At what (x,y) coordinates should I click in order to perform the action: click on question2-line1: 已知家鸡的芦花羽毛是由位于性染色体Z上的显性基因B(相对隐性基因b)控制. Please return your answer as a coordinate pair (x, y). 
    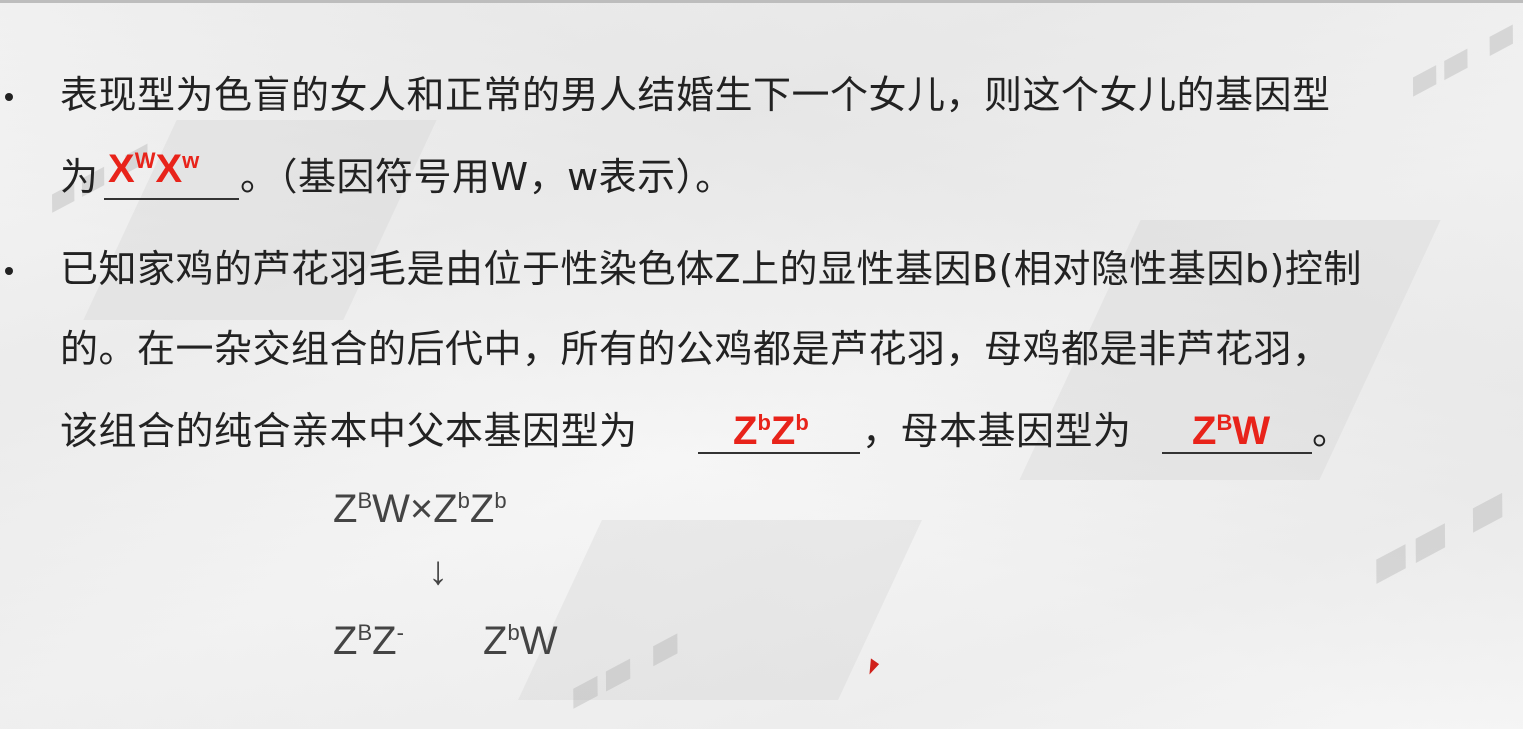
    Looking at the image, I should click on (711, 269).